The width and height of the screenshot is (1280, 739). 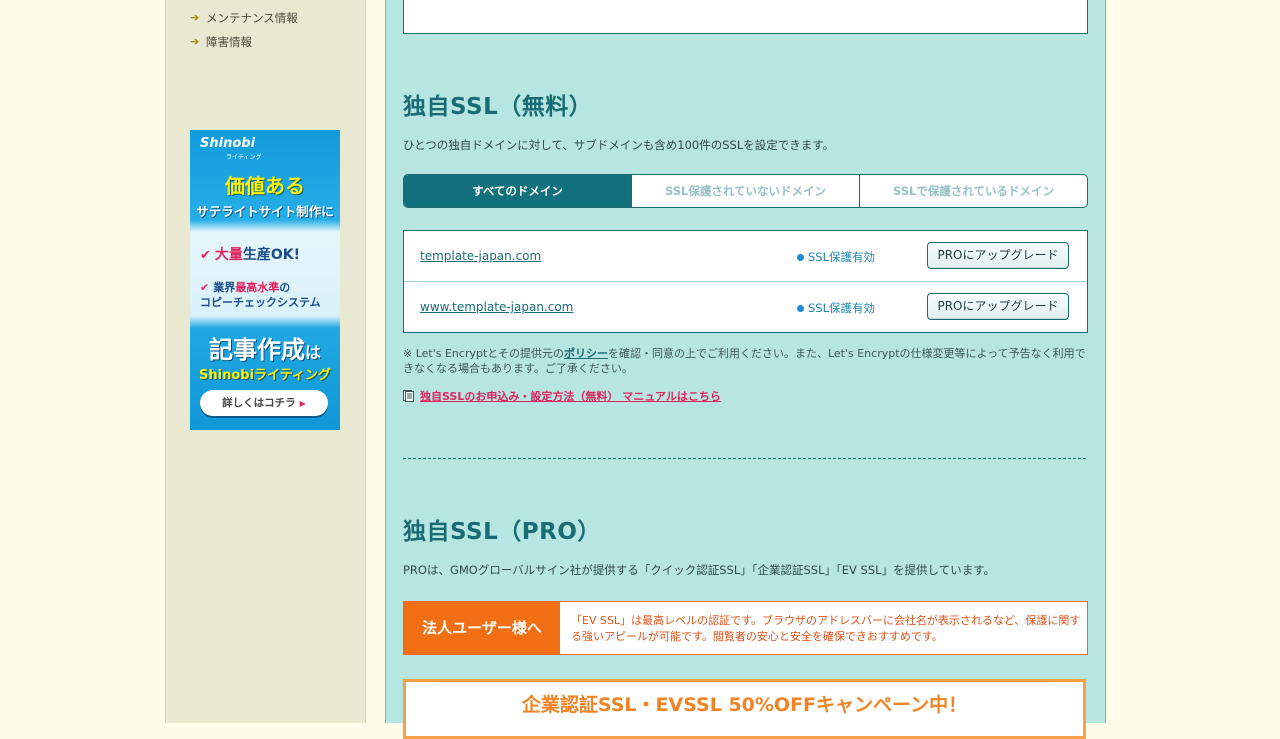 I want to click on banner-point-2d: コピーチェックシステム, so click(x=260, y=302).